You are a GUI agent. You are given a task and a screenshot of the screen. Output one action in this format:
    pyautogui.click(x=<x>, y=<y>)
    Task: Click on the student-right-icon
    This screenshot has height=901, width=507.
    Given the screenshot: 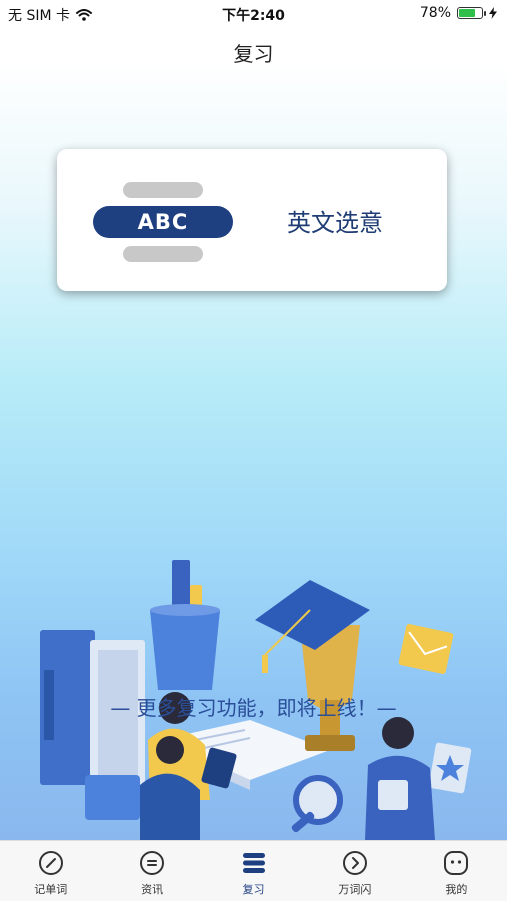 What is the action you would take?
    pyautogui.click(x=400, y=778)
    